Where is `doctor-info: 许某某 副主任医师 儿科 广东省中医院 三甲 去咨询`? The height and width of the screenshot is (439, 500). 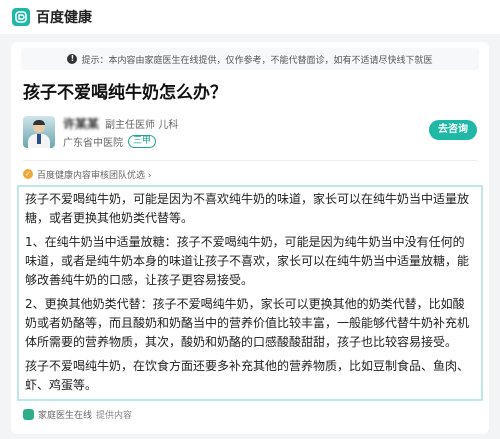
doctor-info: 许某某 副主任医师 儿科 广东省中医院 三甲 去咨询 is located at coordinates (250, 132).